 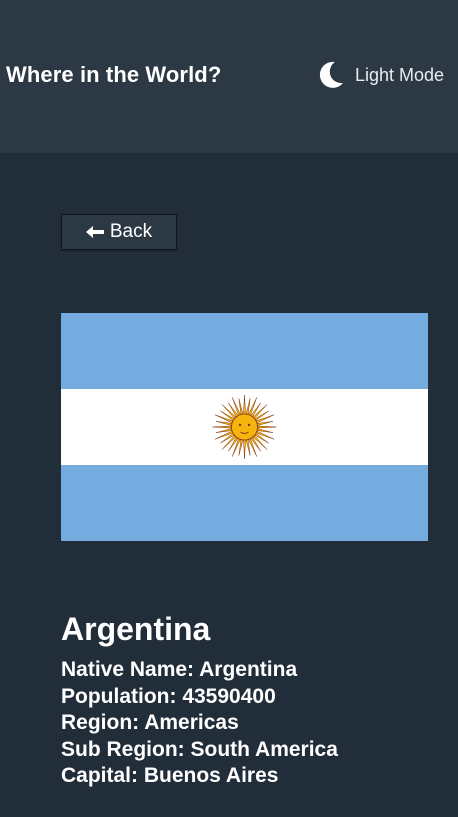 I want to click on app-title: Where in the World?, so click(x=114, y=74).